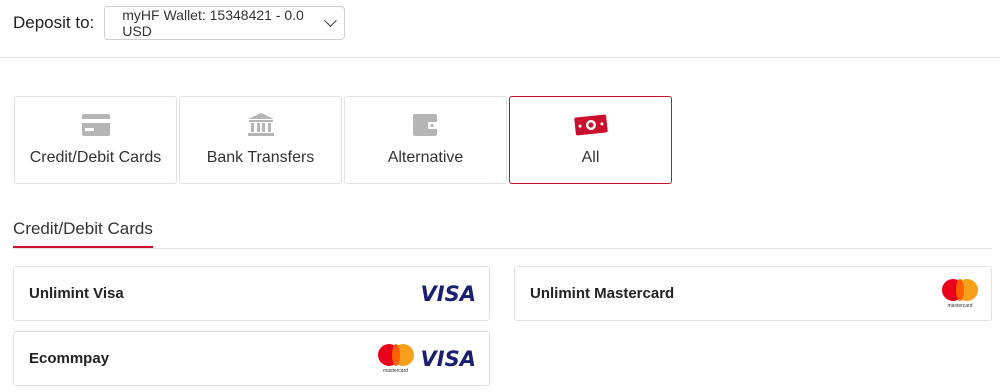  Describe the element at coordinates (76, 293) in the screenshot. I see `payment-option-name: Unlimint Visa` at that location.